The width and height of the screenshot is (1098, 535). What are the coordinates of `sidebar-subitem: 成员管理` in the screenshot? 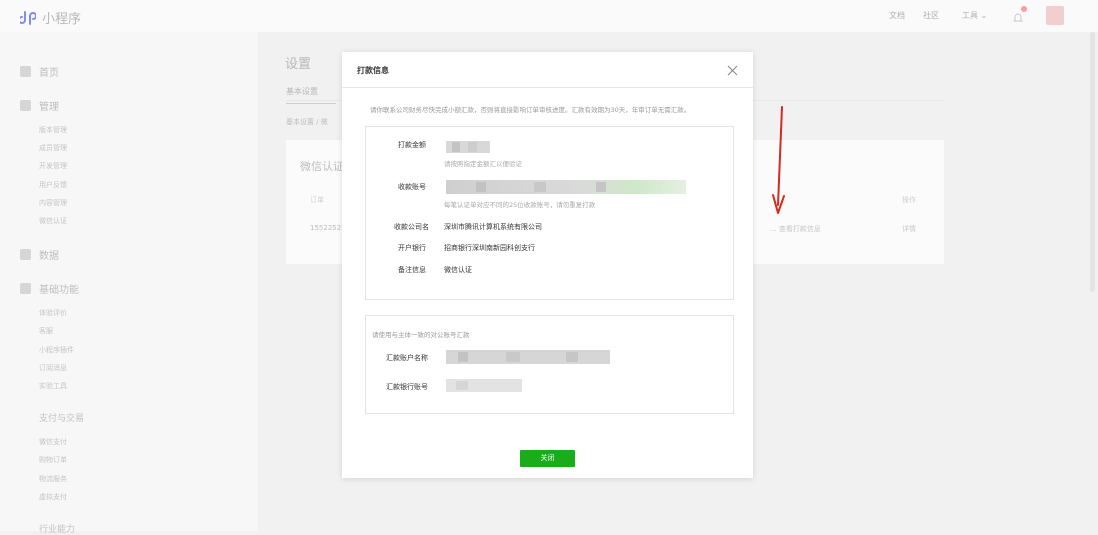 It's located at (53, 148).